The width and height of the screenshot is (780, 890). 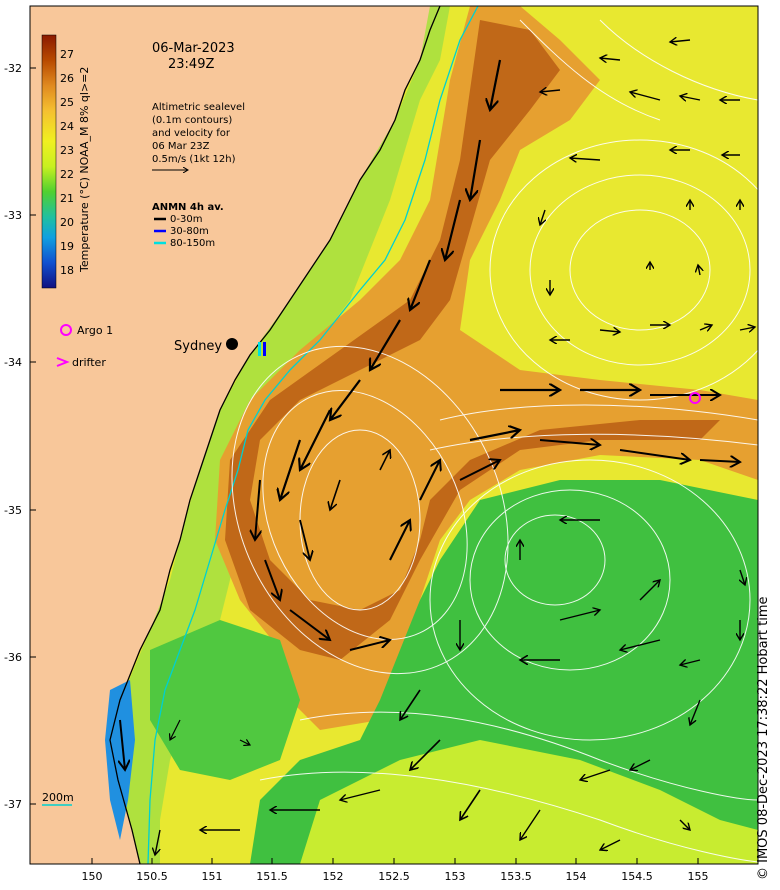 I want to click on lat-tick-label: -37, so click(x=13, y=804).